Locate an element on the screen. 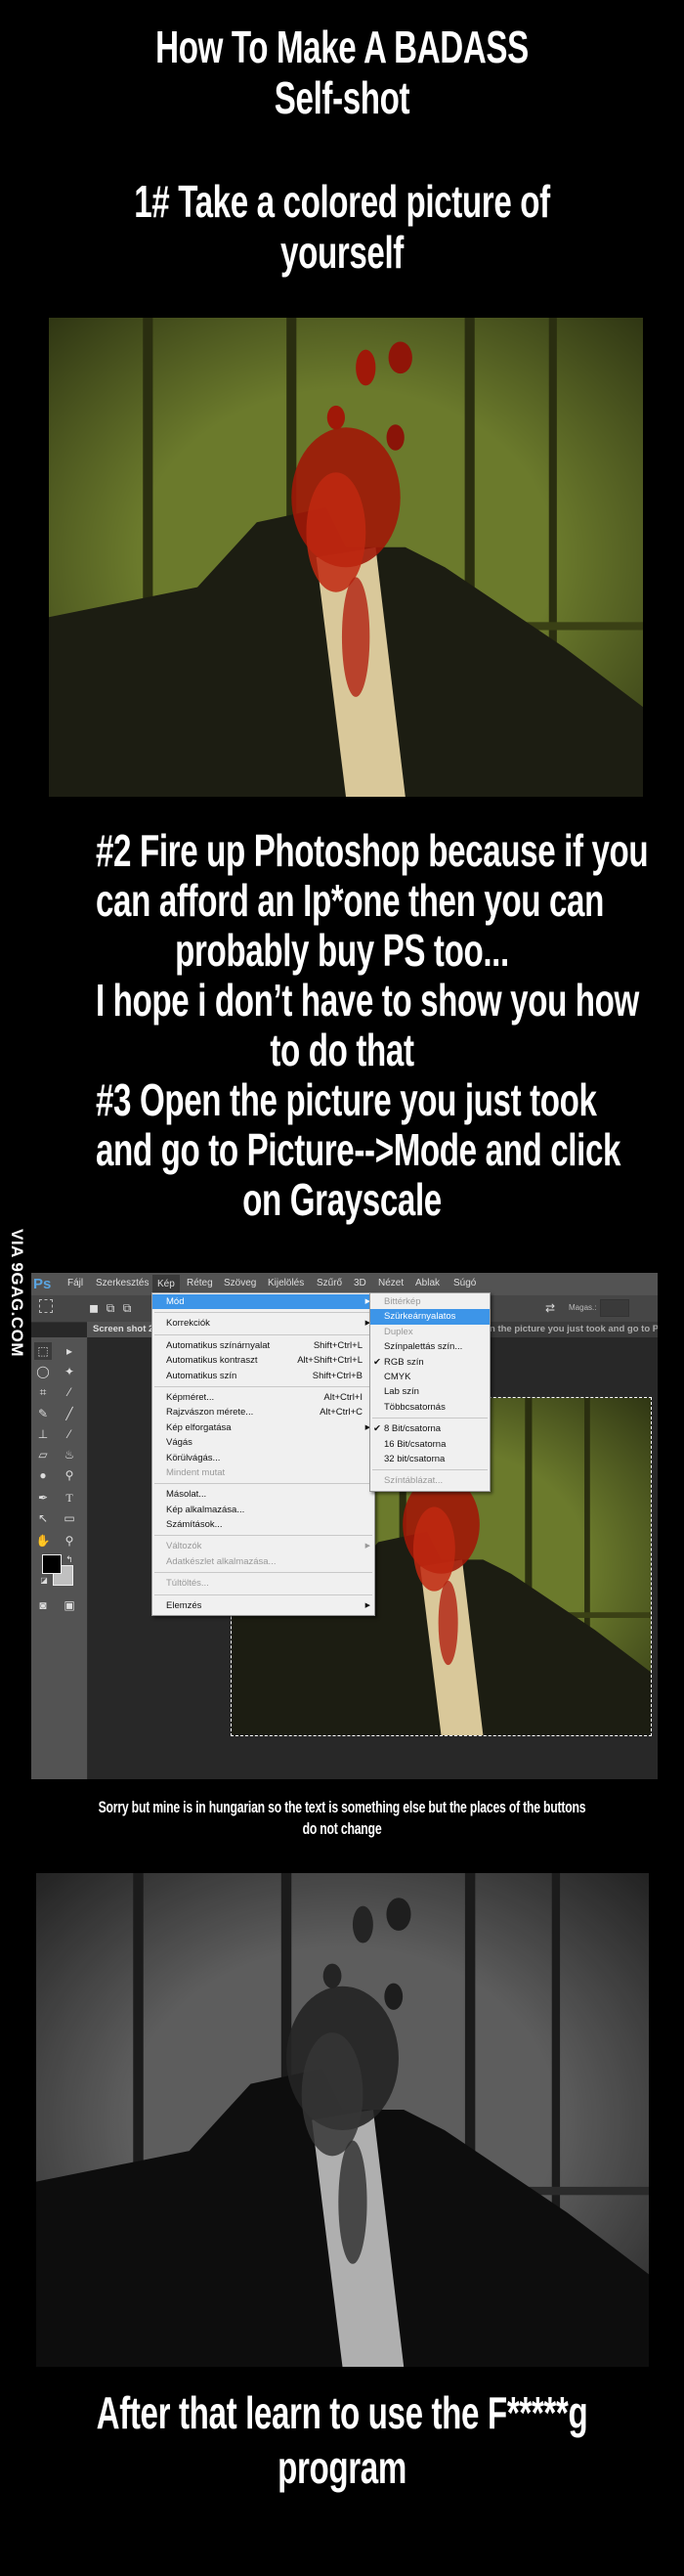 Image resolution: width=684 pixels, height=2576 pixels. menu-filter: Szűrő is located at coordinates (329, 1283).